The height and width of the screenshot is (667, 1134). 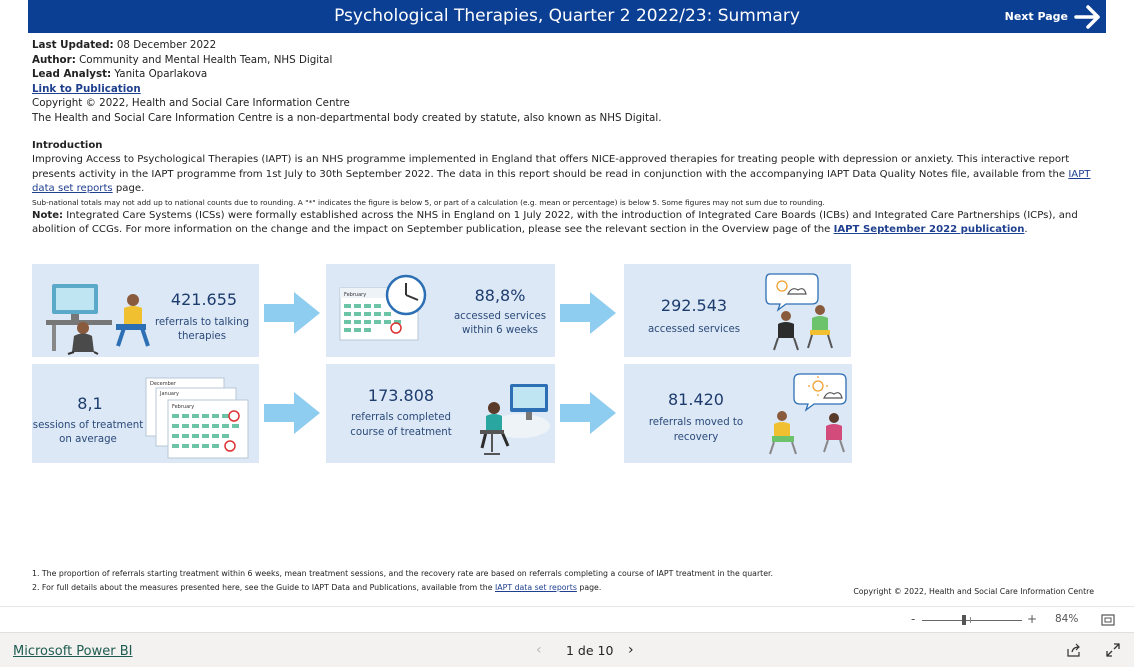 What do you see at coordinates (204, 299) in the screenshot?
I see `referrals-value: 421.655` at bounding box center [204, 299].